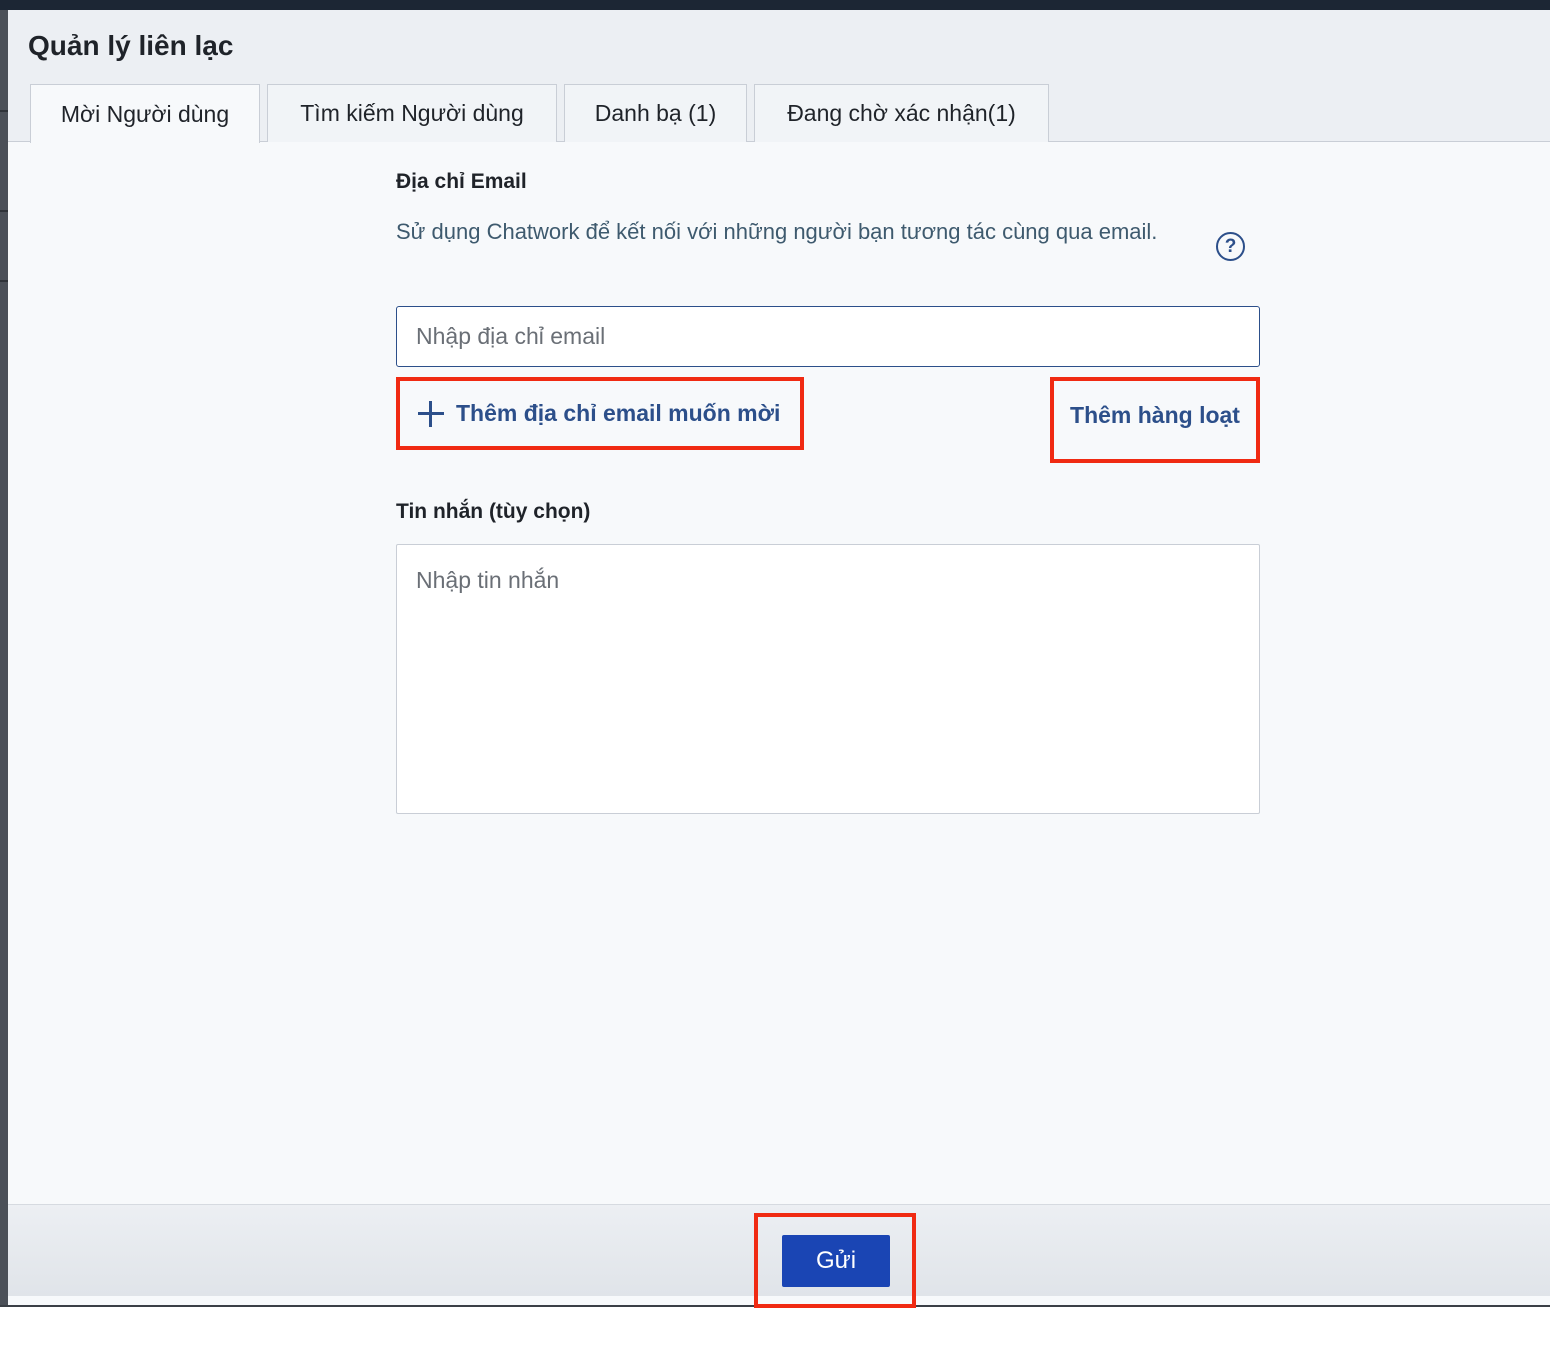  I want to click on dialog-title: Quản lý liên lạc, so click(131, 45).